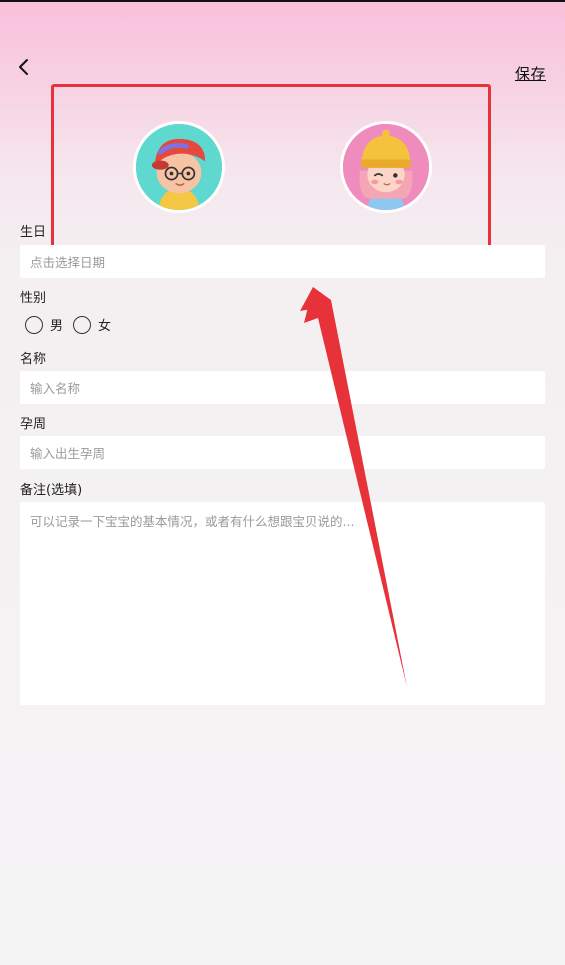 The height and width of the screenshot is (965, 565). I want to click on birthday-placeholder: 点击选择日期, so click(68, 262).